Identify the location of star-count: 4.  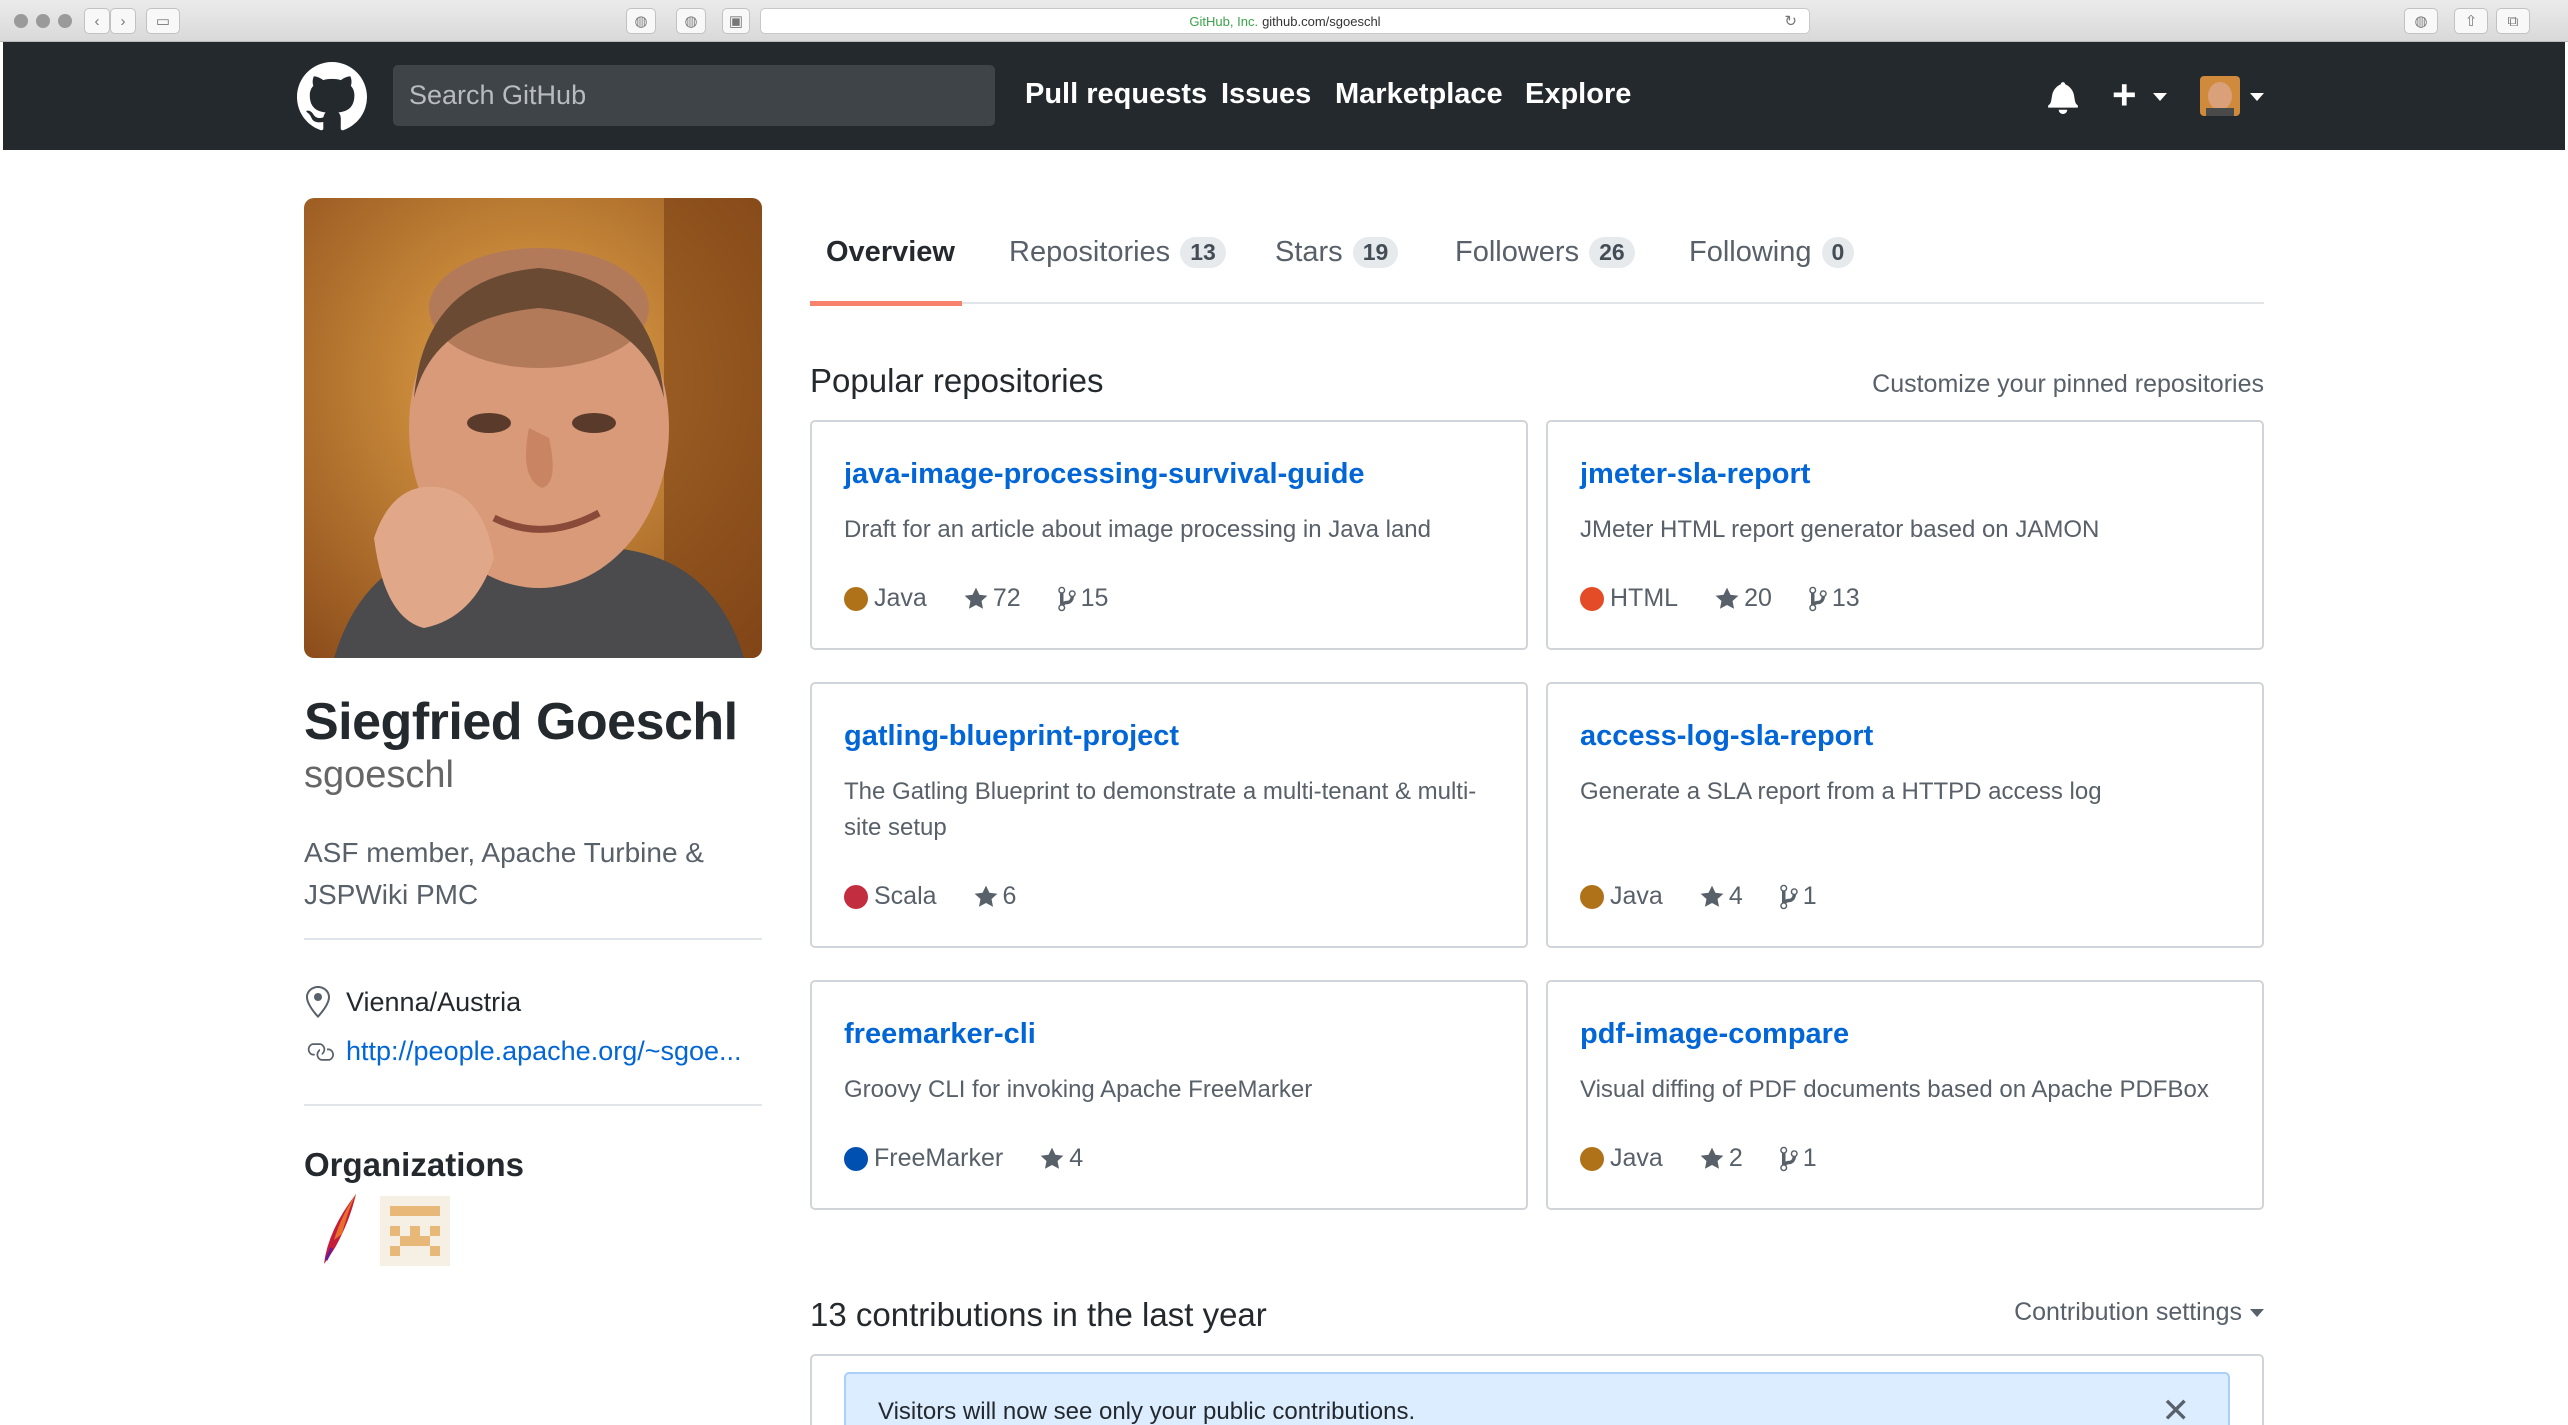
(1076, 1158).